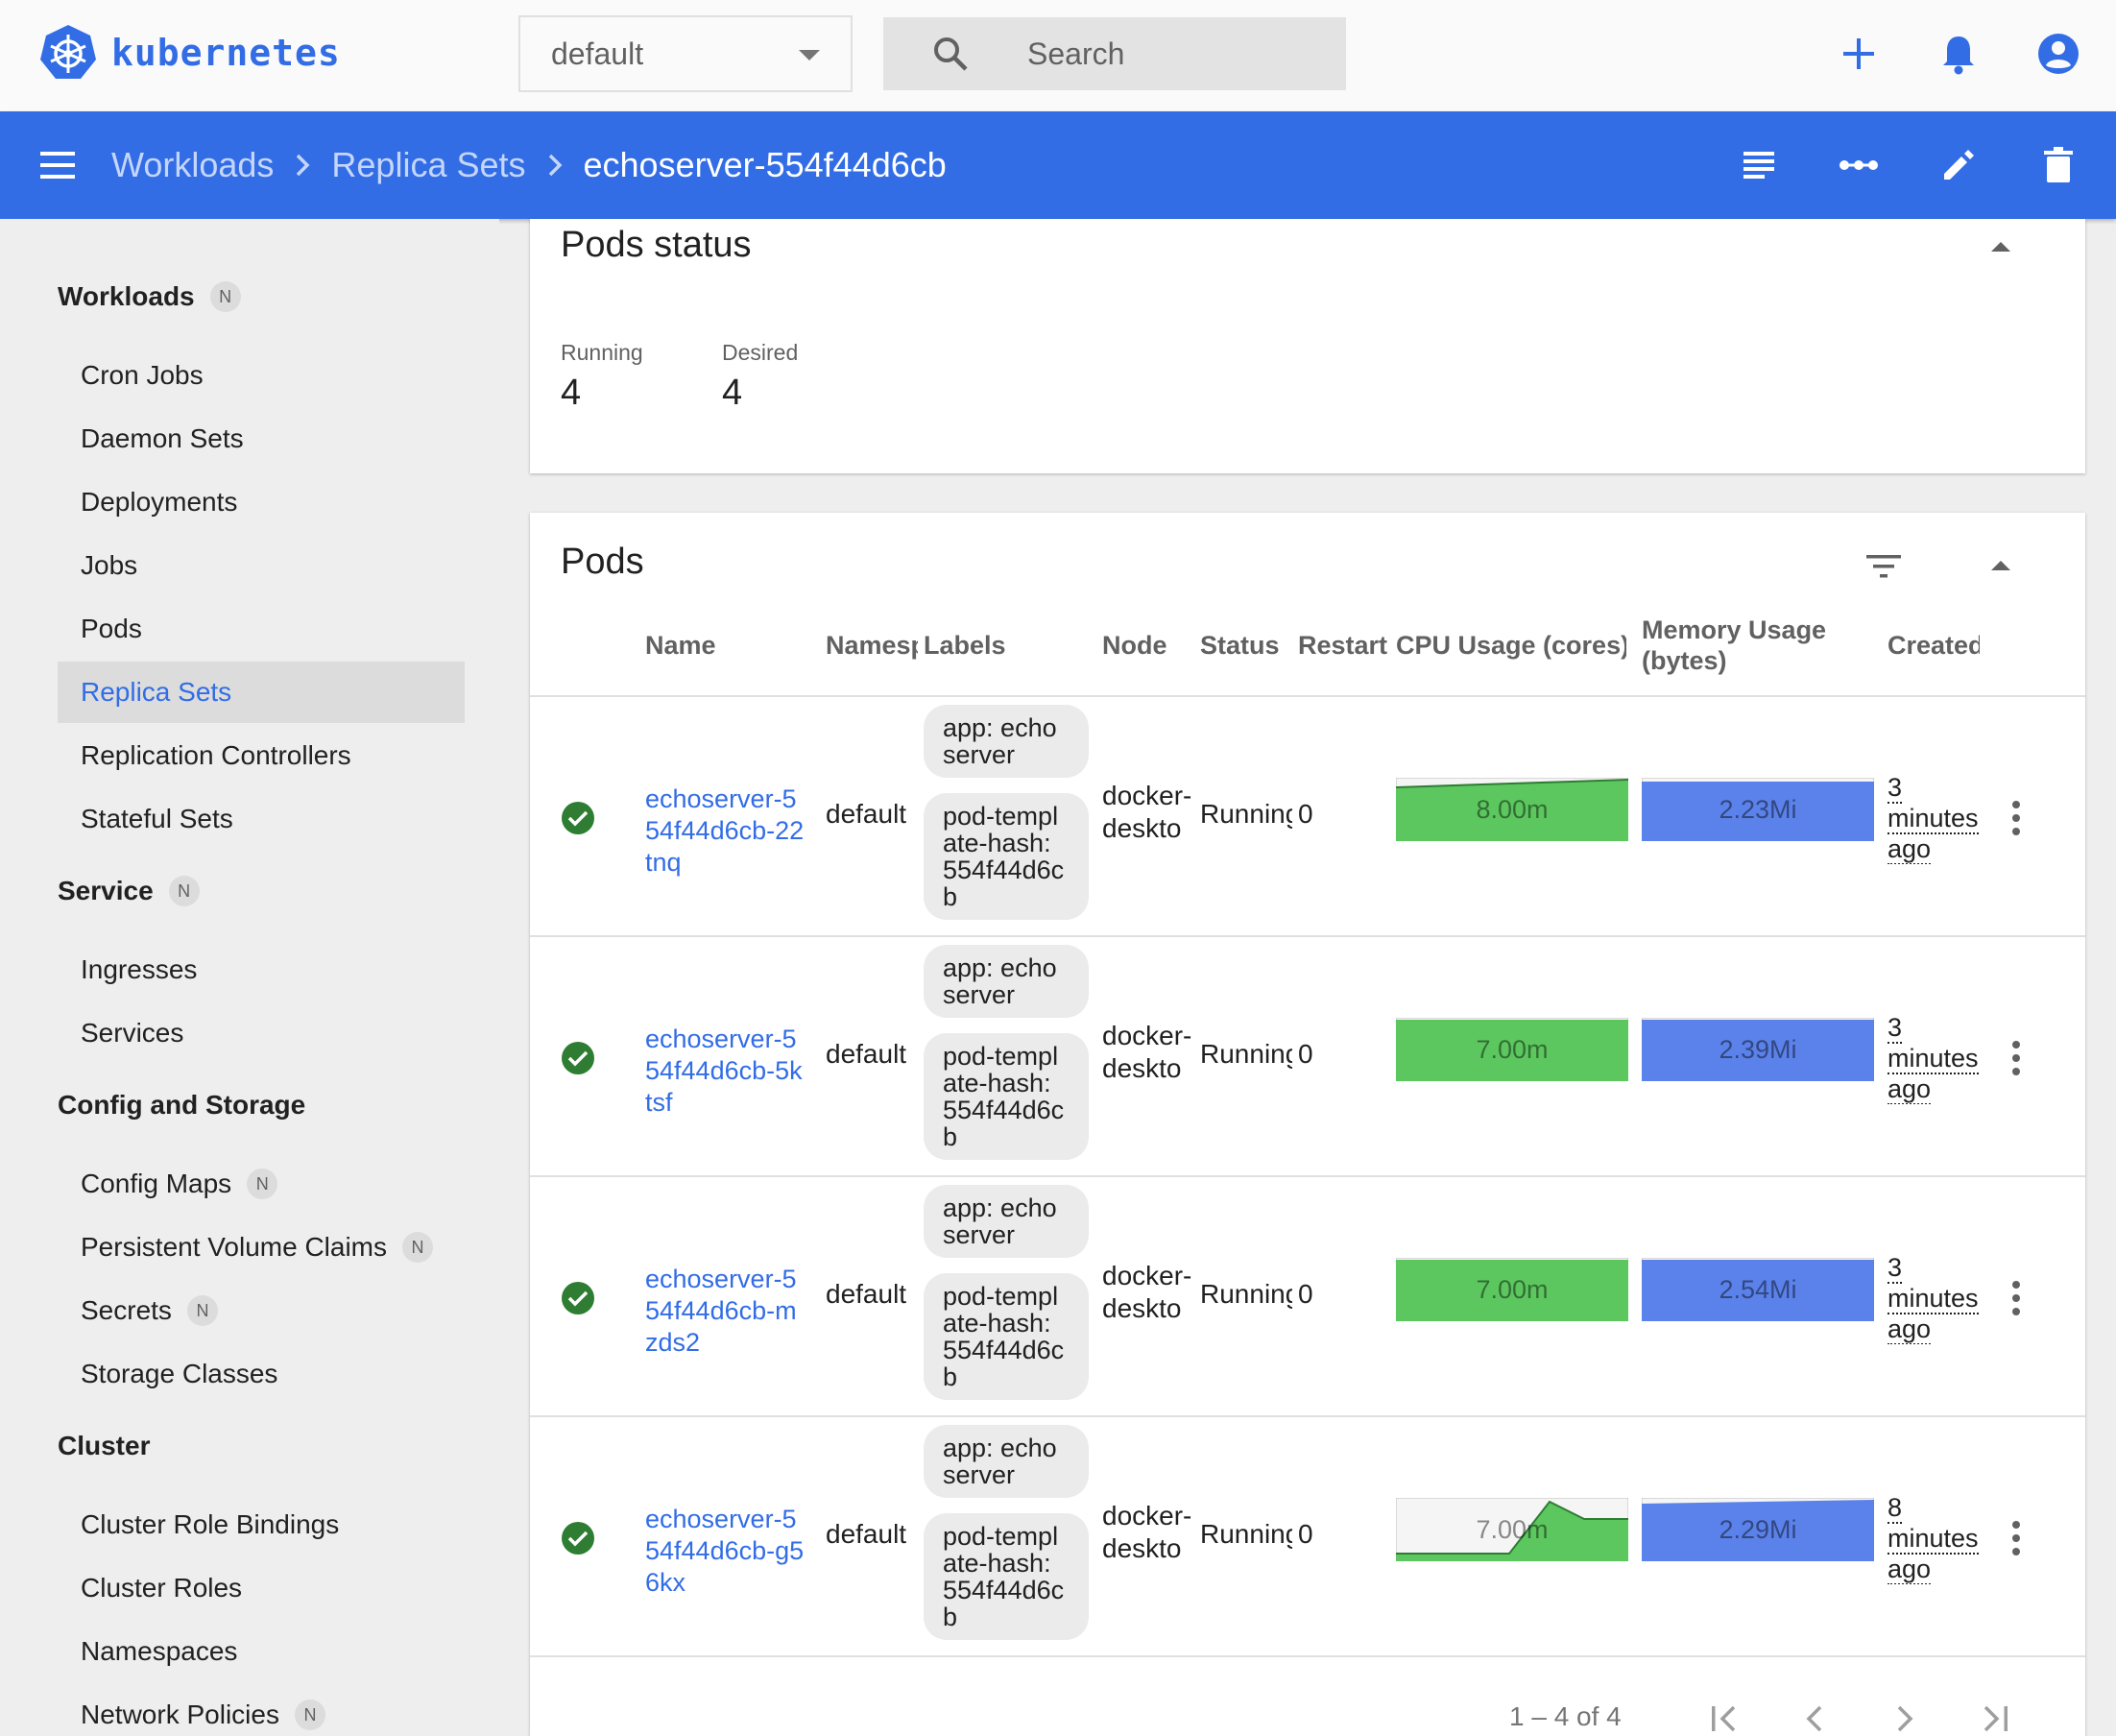 This screenshot has height=1736, width=2116. I want to click on first-page-button, so click(1724, 1718).